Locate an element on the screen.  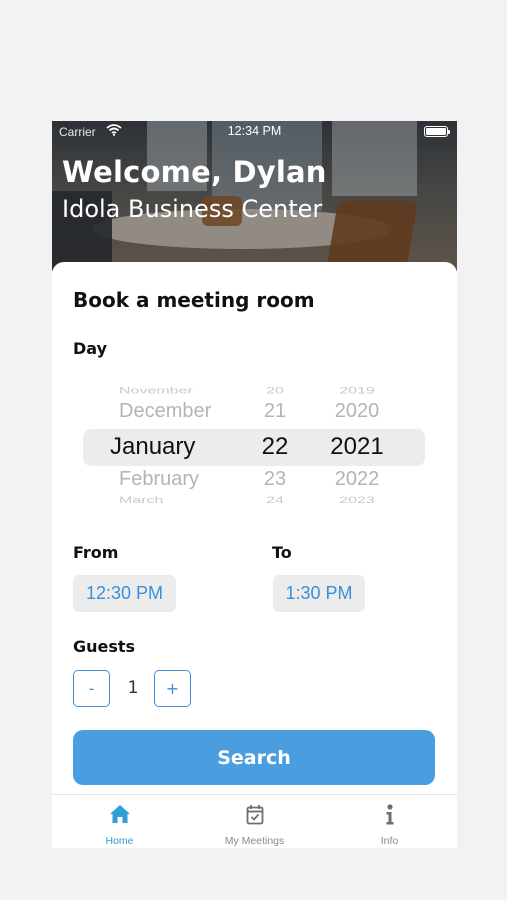
guests-decrement-button: - is located at coordinates (91, 688).